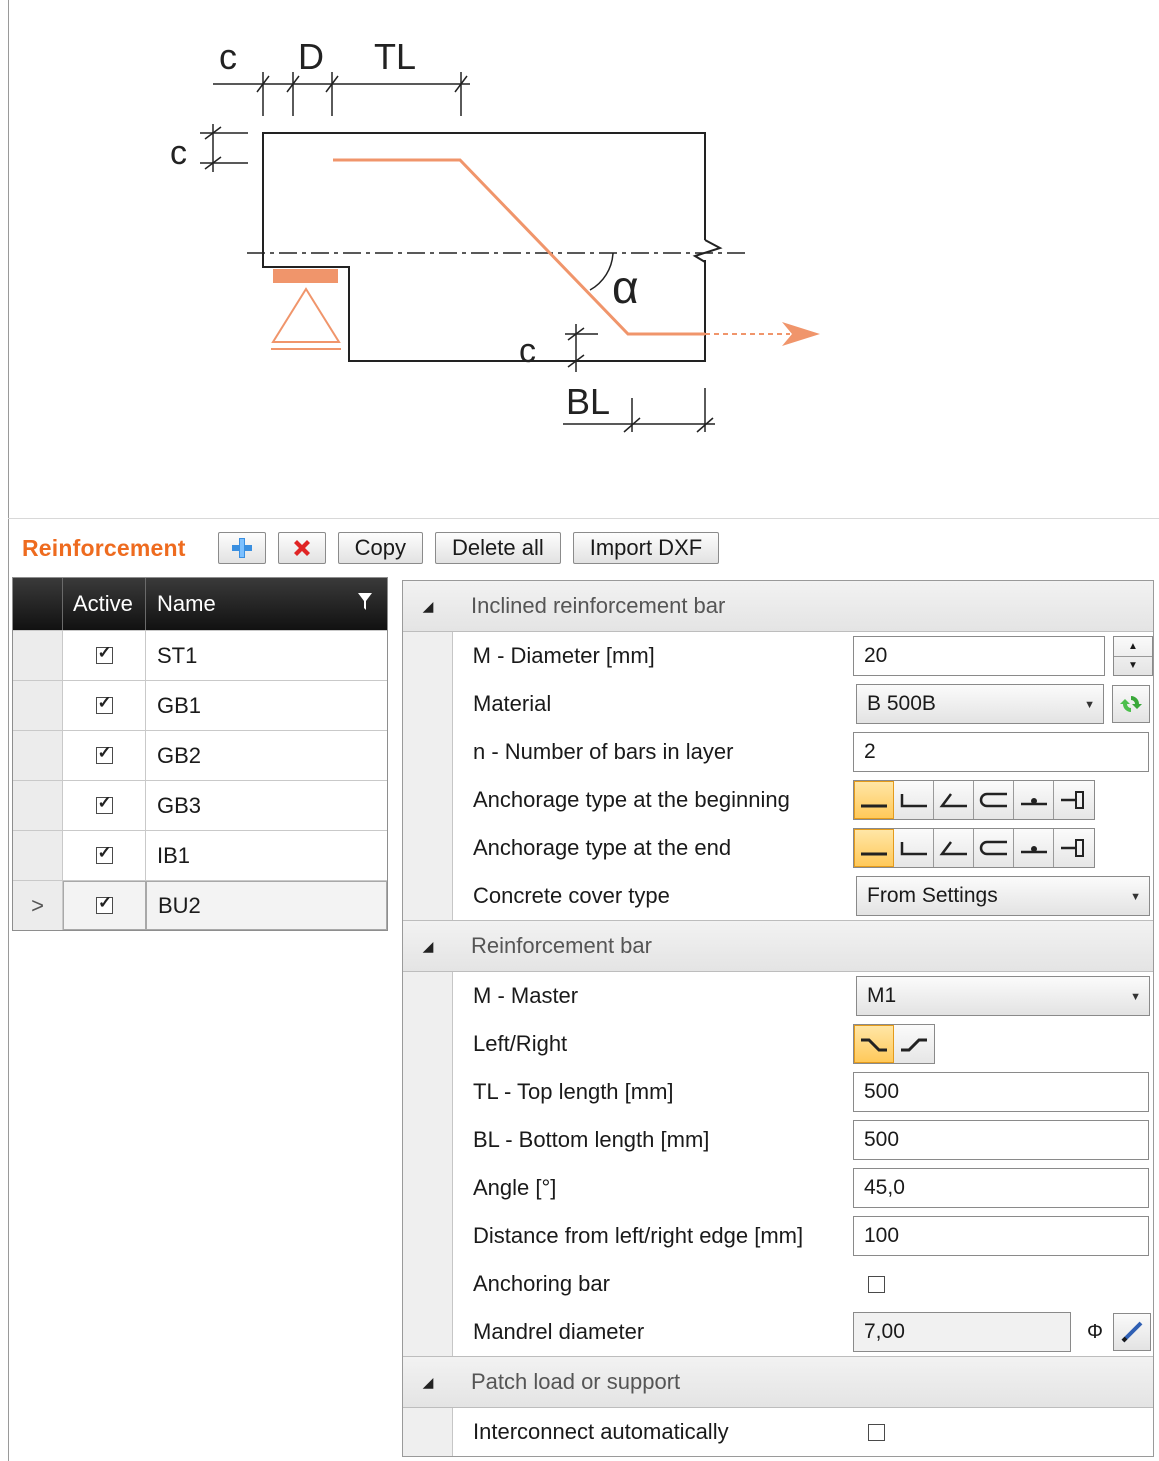 Image resolution: width=1159 pixels, height=1461 pixels. I want to click on spin-down-icon: ▼, so click(1133, 666).